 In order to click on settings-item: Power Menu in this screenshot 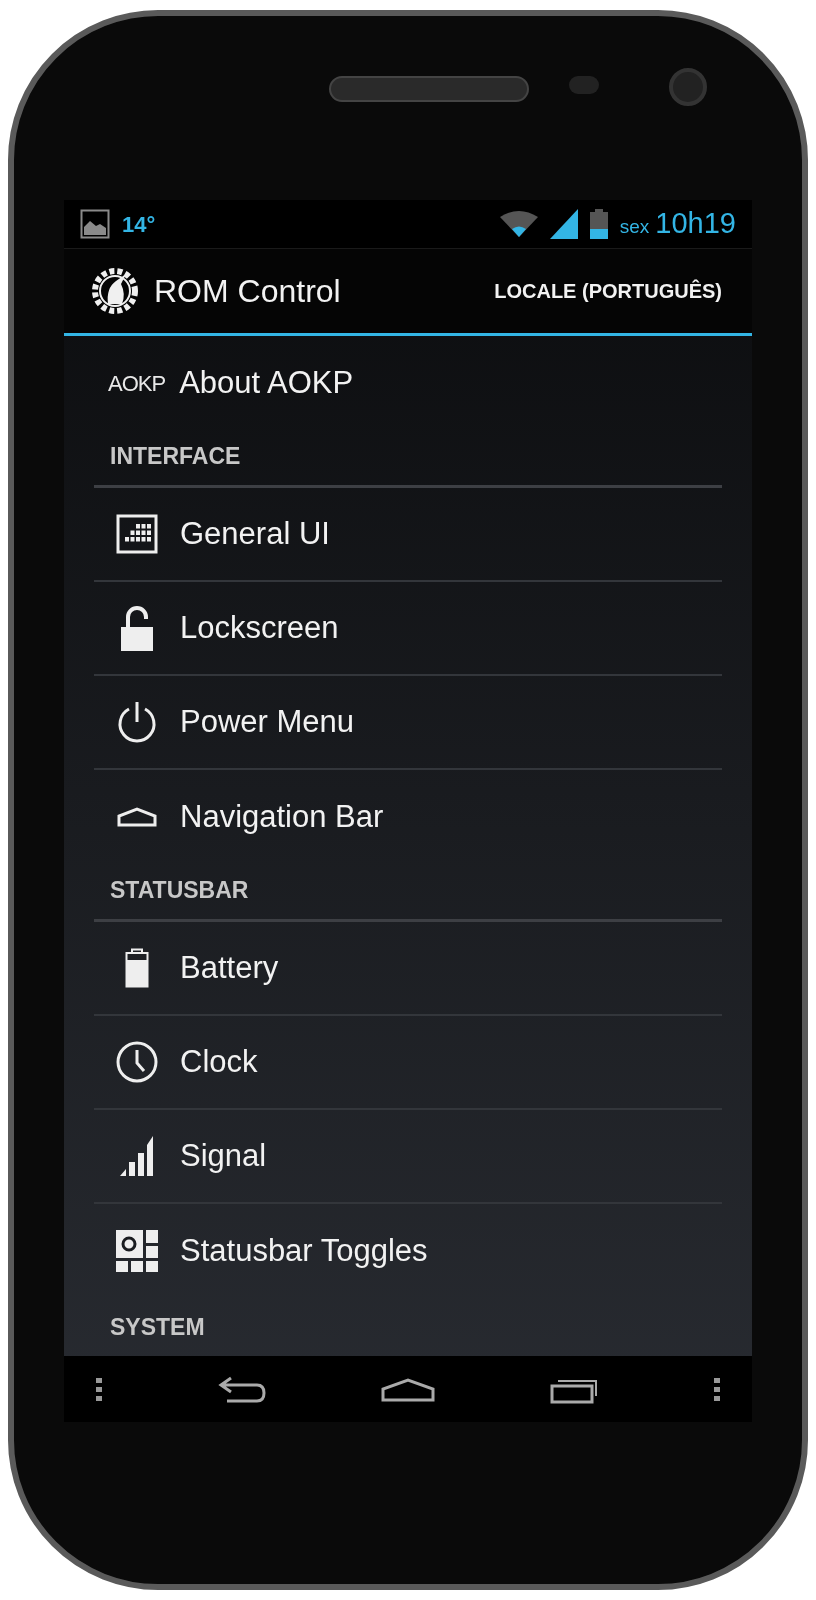, I will do `click(408, 723)`.